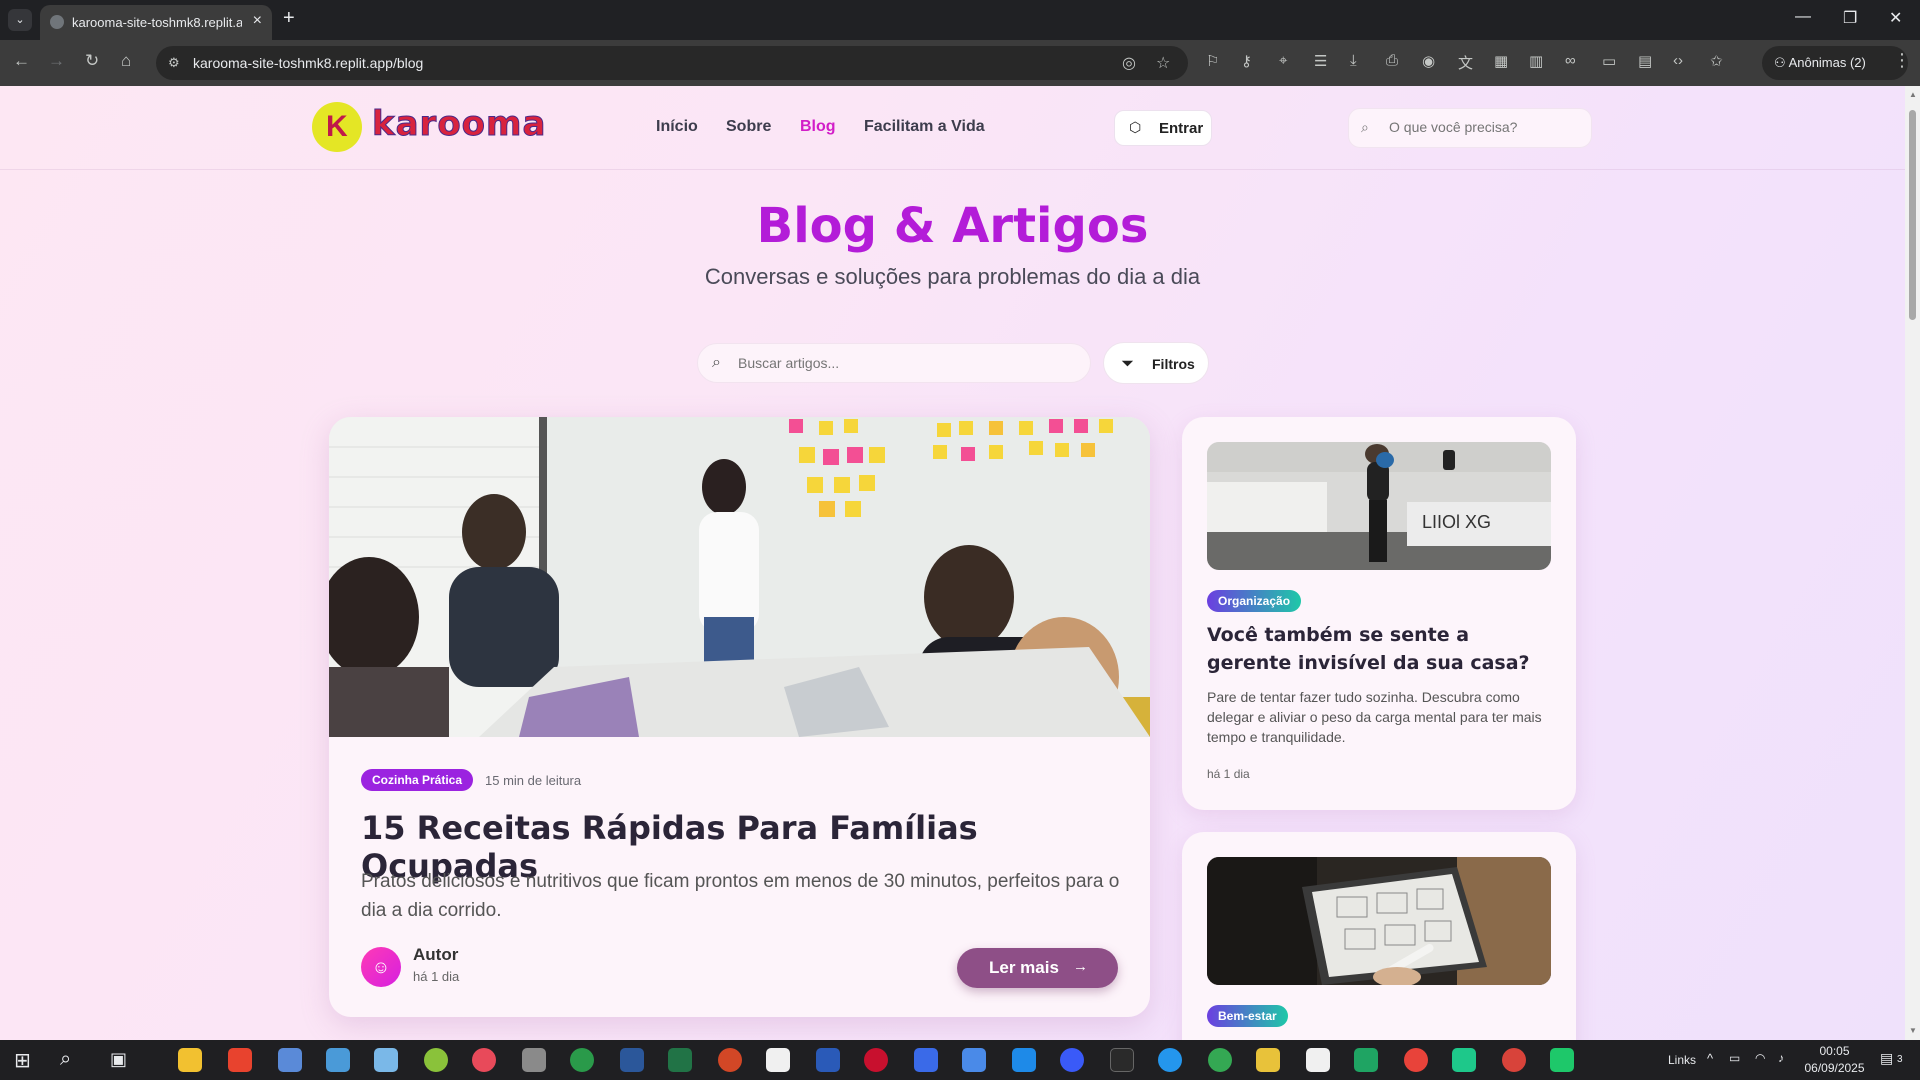 The width and height of the screenshot is (1920, 1080). Describe the element at coordinates (1716, 61) in the screenshot. I see `favorites-icon: ✩` at that location.